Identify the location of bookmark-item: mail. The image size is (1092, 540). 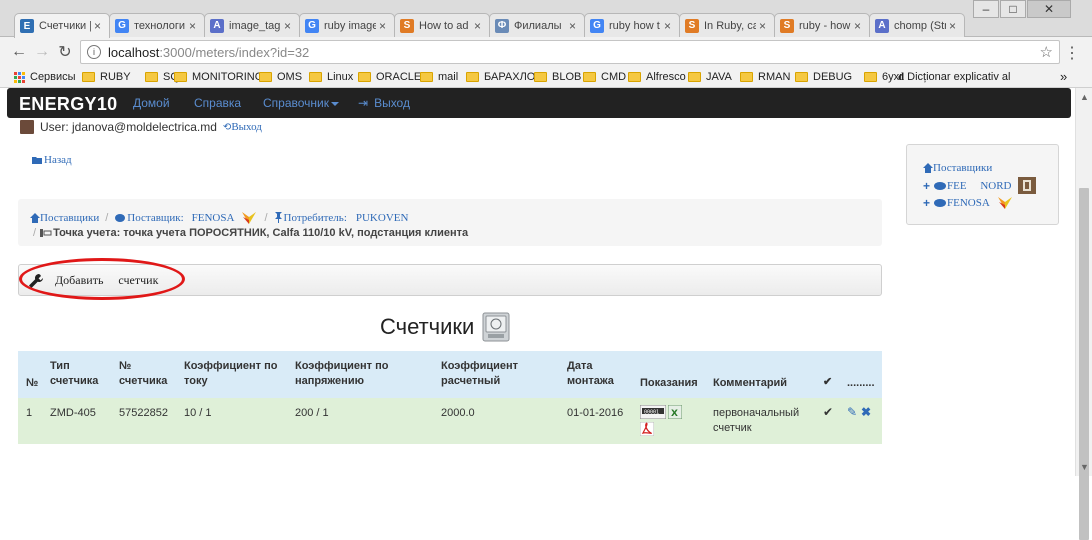
(439, 77).